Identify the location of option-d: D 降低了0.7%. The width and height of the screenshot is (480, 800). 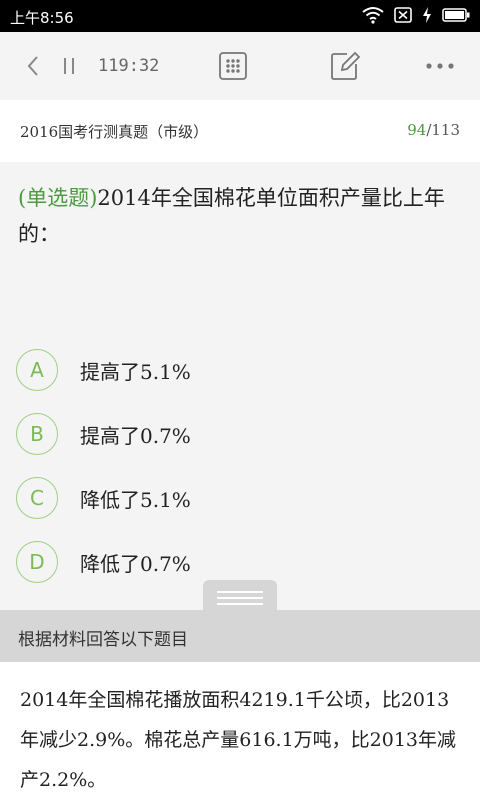
(236, 562).